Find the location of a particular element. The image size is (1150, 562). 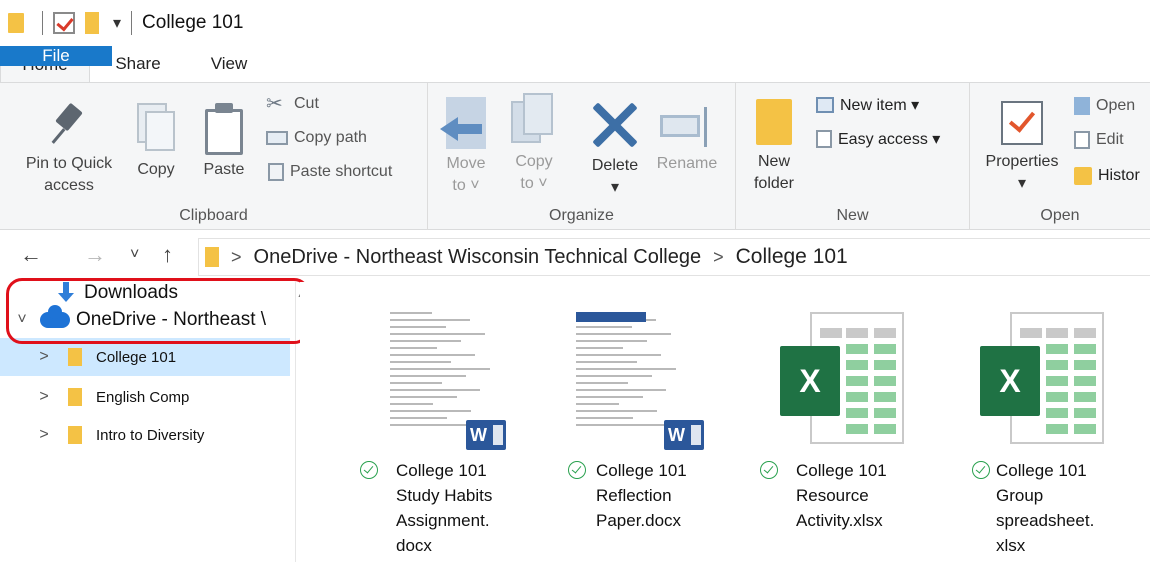

delete-label: Delete is located at coordinates (615, 165).